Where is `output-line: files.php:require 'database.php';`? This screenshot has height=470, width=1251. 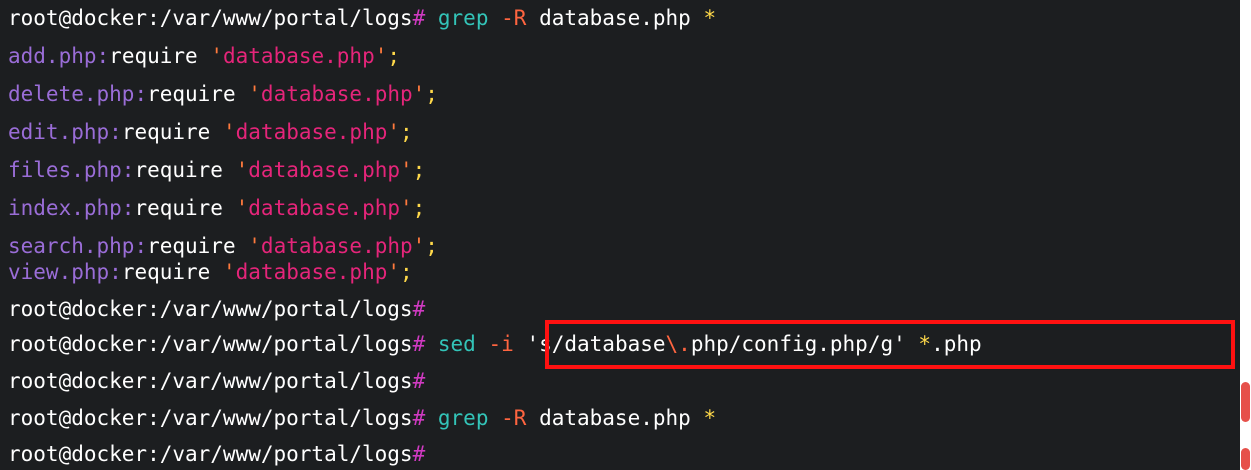
output-line: files.php:require 'database.php'; is located at coordinates (217, 170).